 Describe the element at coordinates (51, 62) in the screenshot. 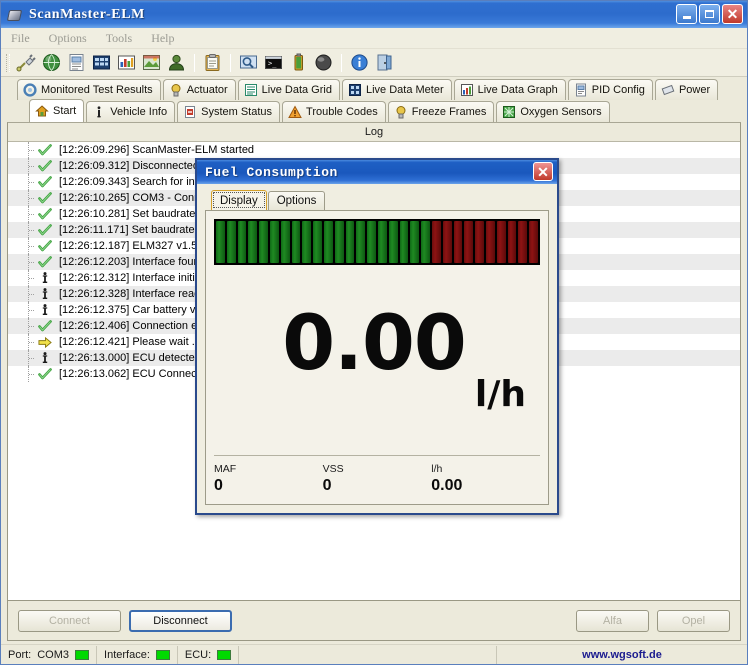

I see `globe-icon` at that location.